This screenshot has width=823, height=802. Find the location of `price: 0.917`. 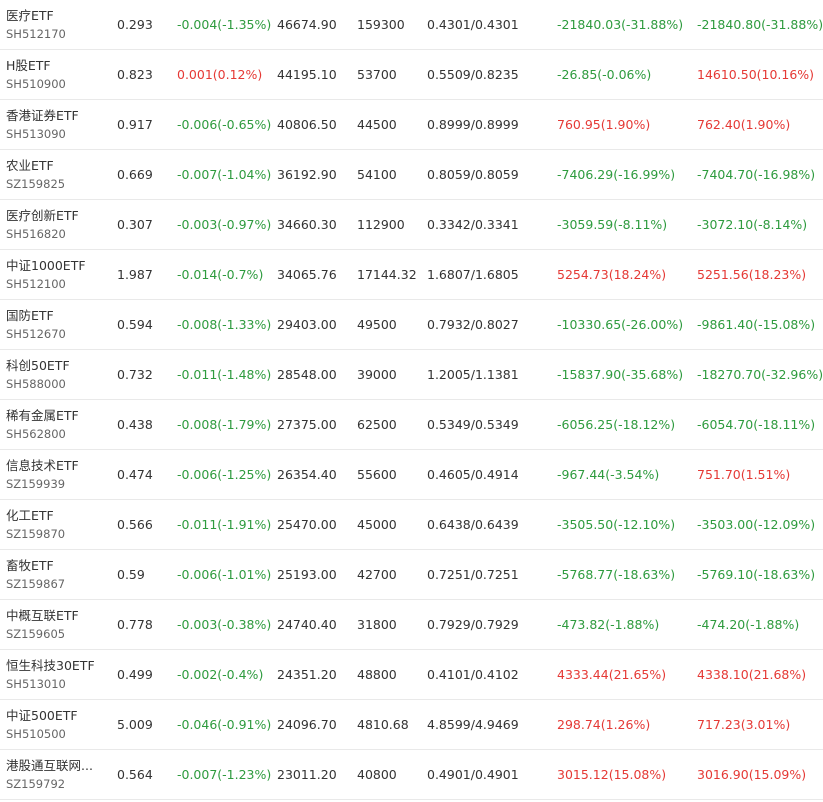

price: 0.917 is located at coordinates (135, 124).